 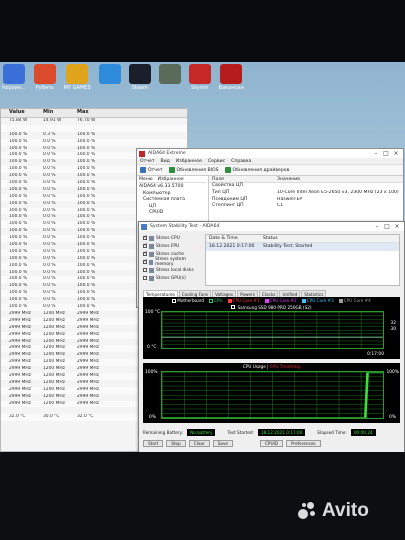 What do you see at coordinates (340, 179) in the screenshot?
I see `column-value: Значение` at bounding box center [340, 179].